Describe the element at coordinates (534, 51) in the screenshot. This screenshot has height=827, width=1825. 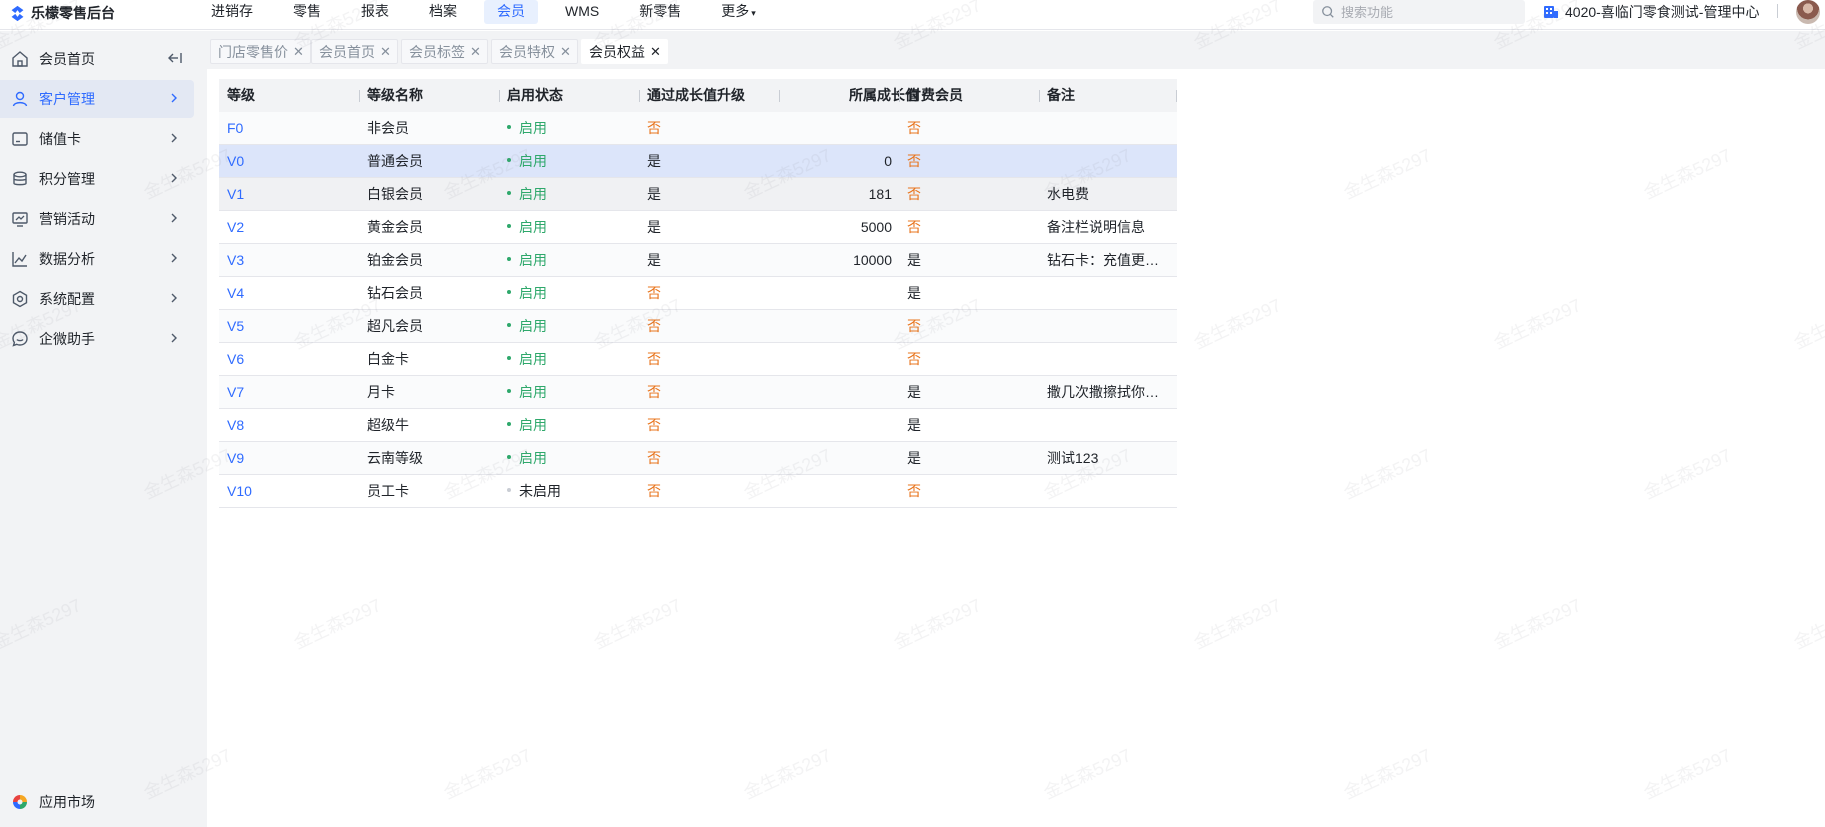
I see `tab-member-privileges: 会员特权 ✕` at that location.